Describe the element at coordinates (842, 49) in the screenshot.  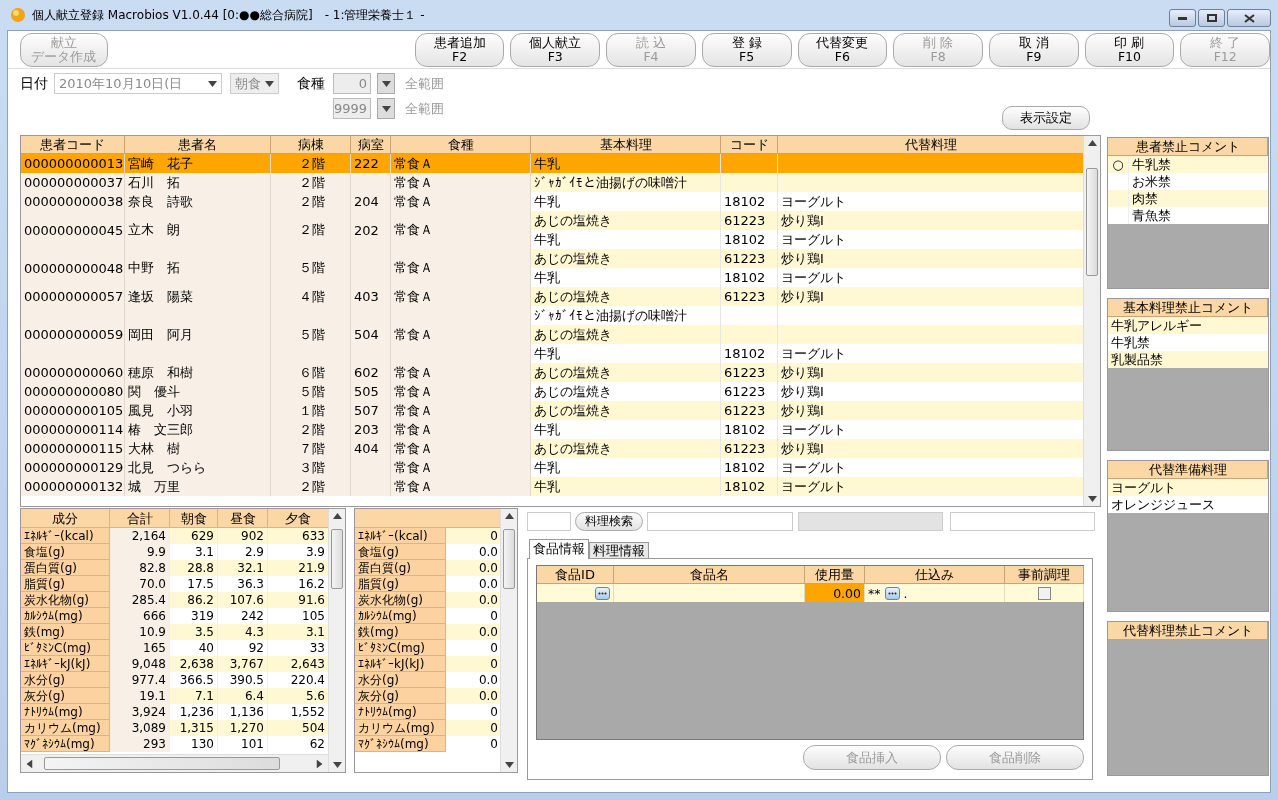
I see `toolbar-button: 代替変更 F6` at that location.